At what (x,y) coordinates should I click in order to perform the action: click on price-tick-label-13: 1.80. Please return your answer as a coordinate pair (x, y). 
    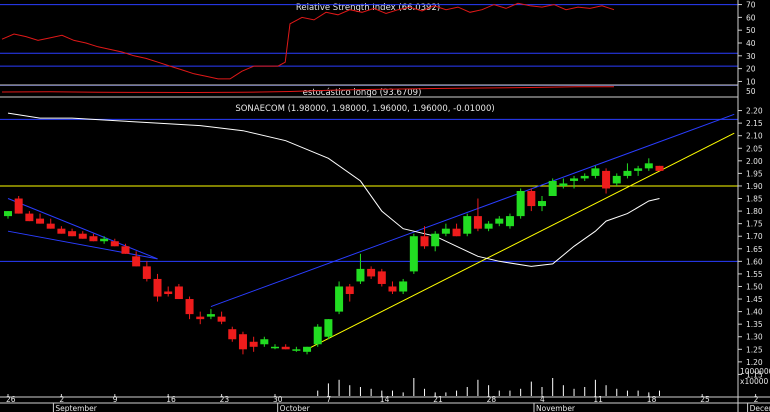
    Looking at the image, I should click on (754, 211).